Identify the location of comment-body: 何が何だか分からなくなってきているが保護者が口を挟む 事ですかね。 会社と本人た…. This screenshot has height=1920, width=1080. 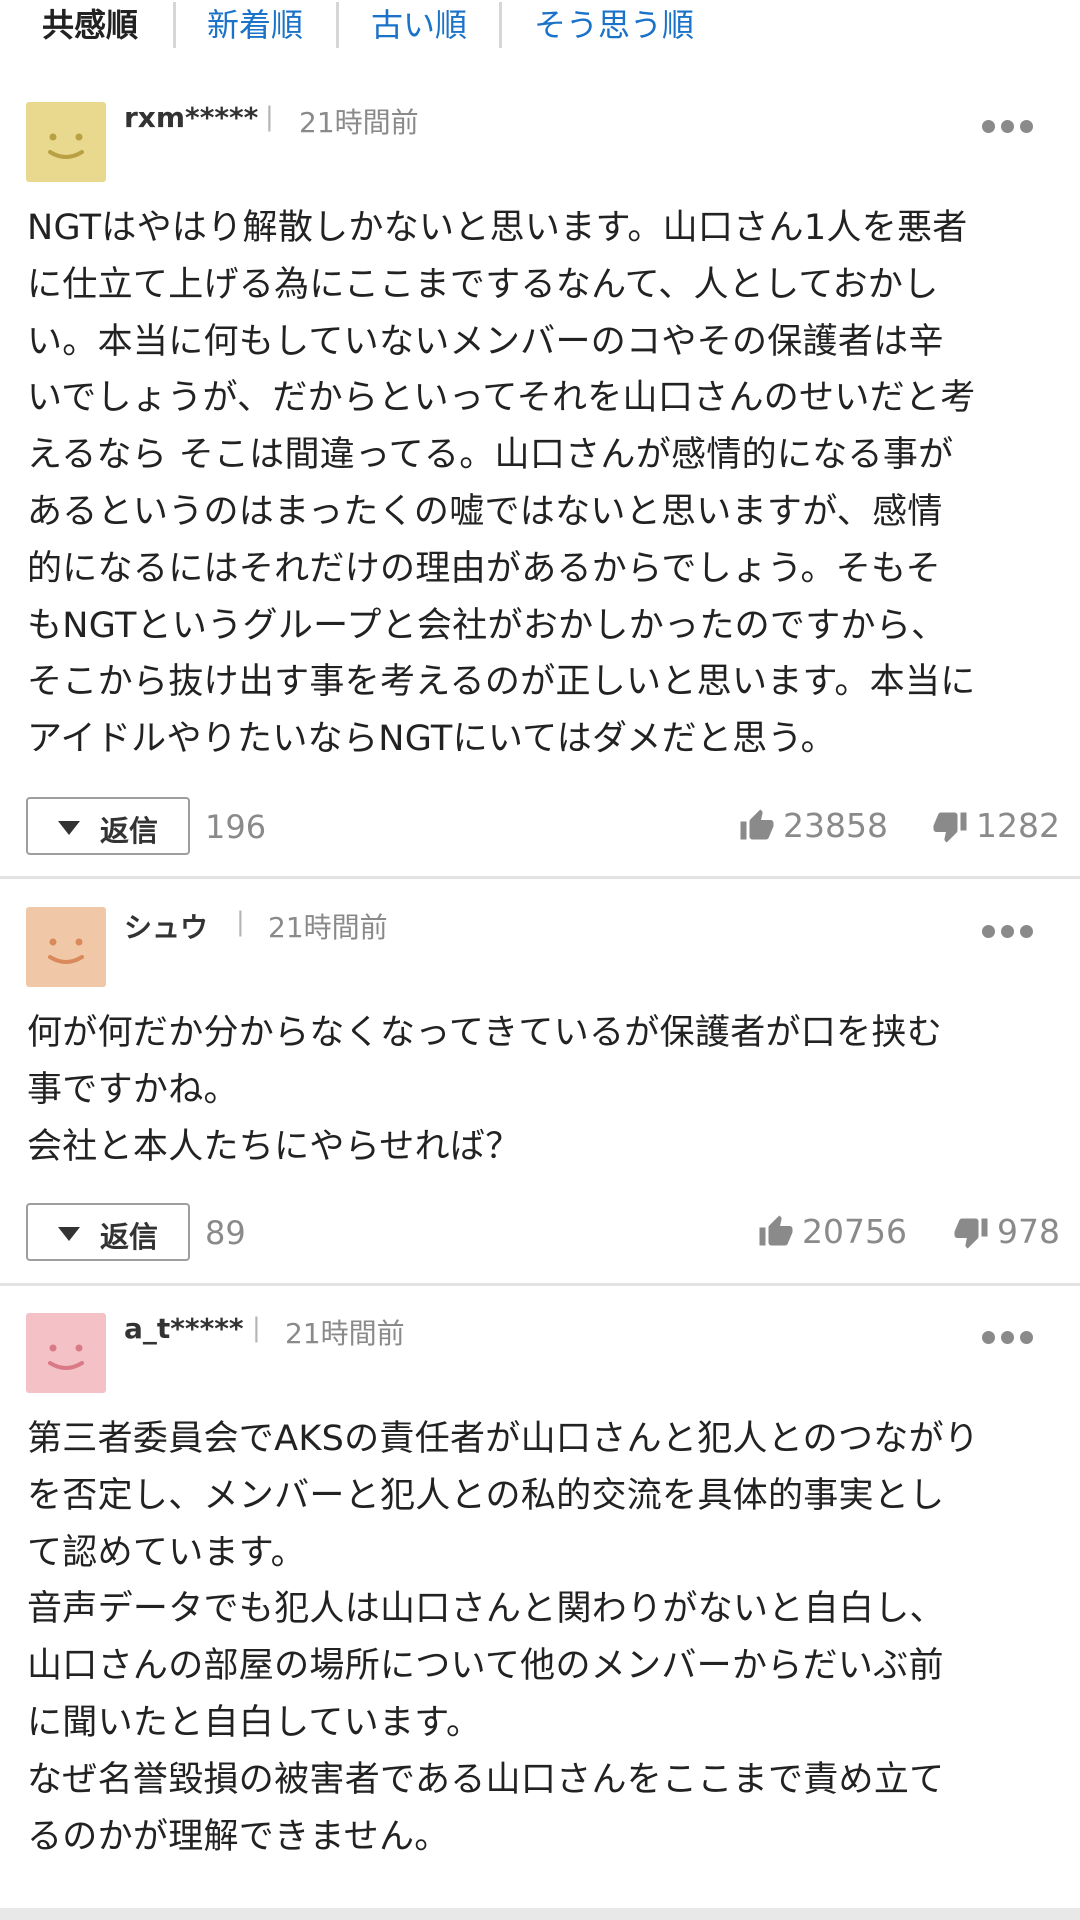
(485, 1090).